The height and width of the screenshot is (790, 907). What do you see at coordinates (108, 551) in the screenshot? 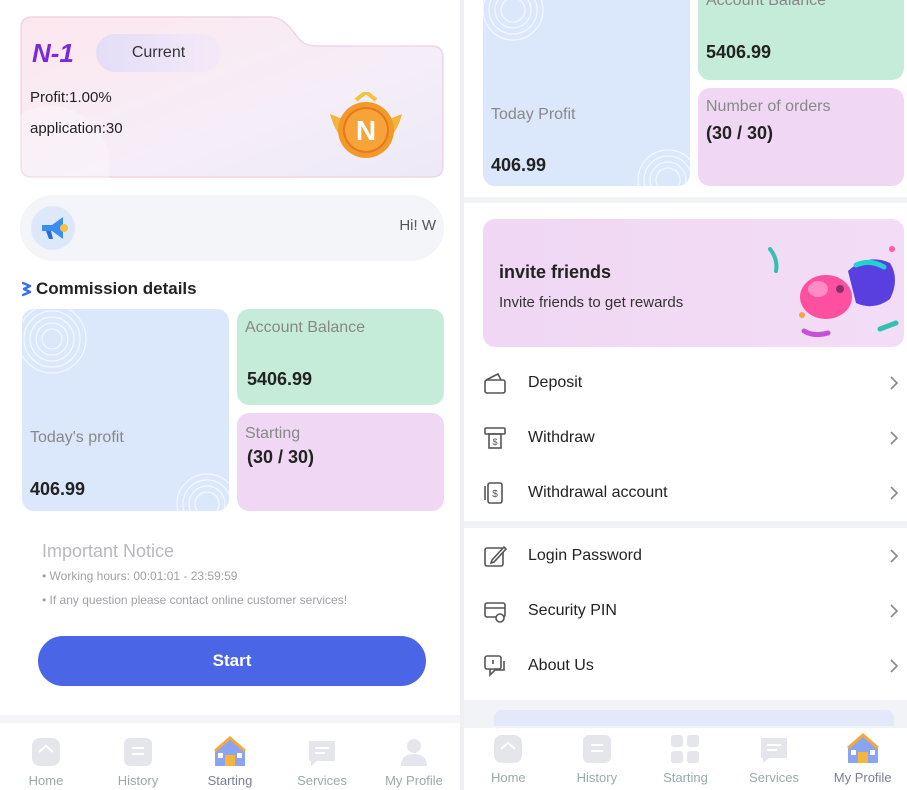
I see `important-notice-title: Important Notice` at bounding box center [108, 551].